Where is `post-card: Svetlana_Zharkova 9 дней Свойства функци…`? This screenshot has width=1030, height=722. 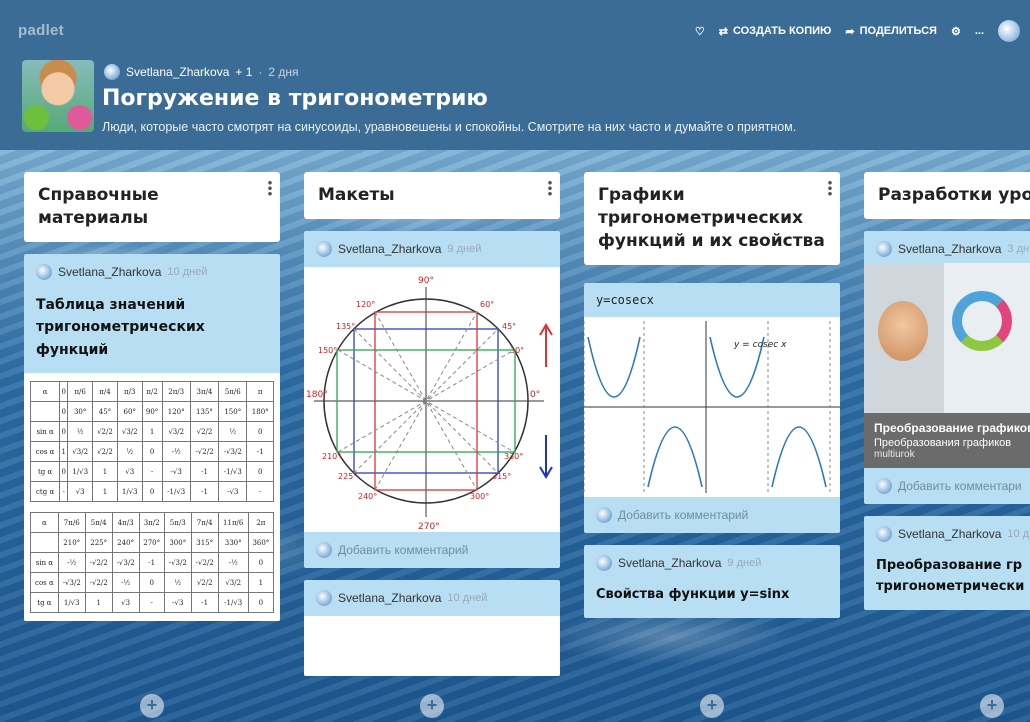 post-card: Svetlana_Zharkova 9 дней Свойства функци… is located at coordinates (712, 581).